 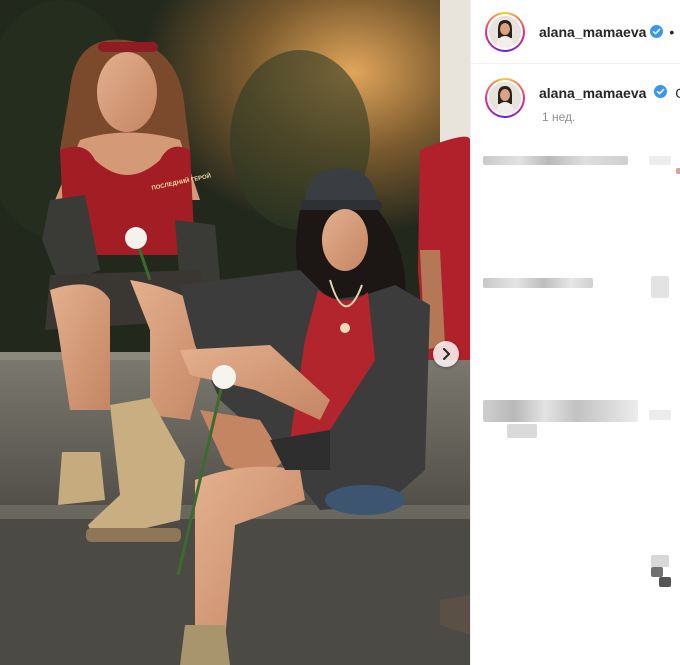 I want to click on chevron-right-icon, so click(x=446, y=354).